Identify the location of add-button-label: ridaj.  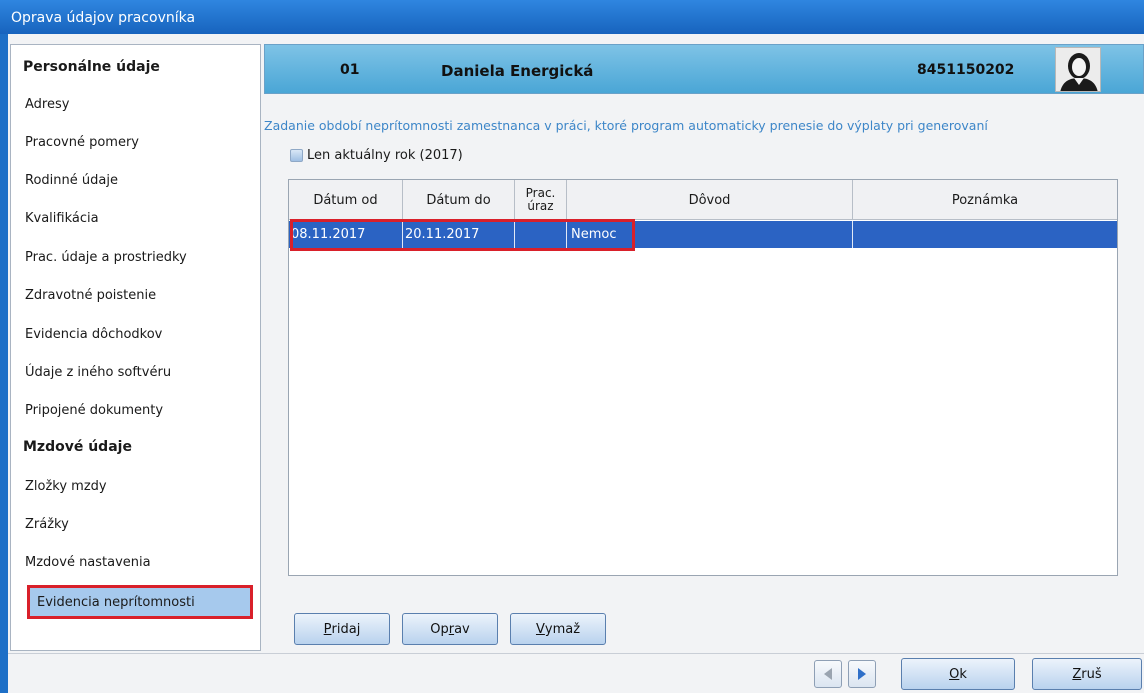
(346, 629).